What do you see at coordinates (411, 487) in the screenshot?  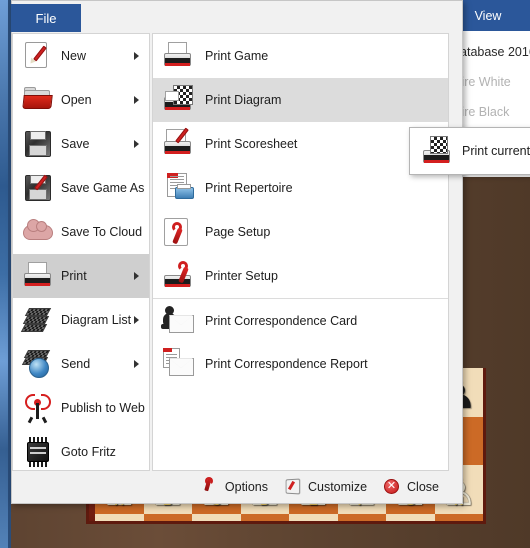 I see `footer-close-button: ✕ Close` at bounding box center [411, 487].